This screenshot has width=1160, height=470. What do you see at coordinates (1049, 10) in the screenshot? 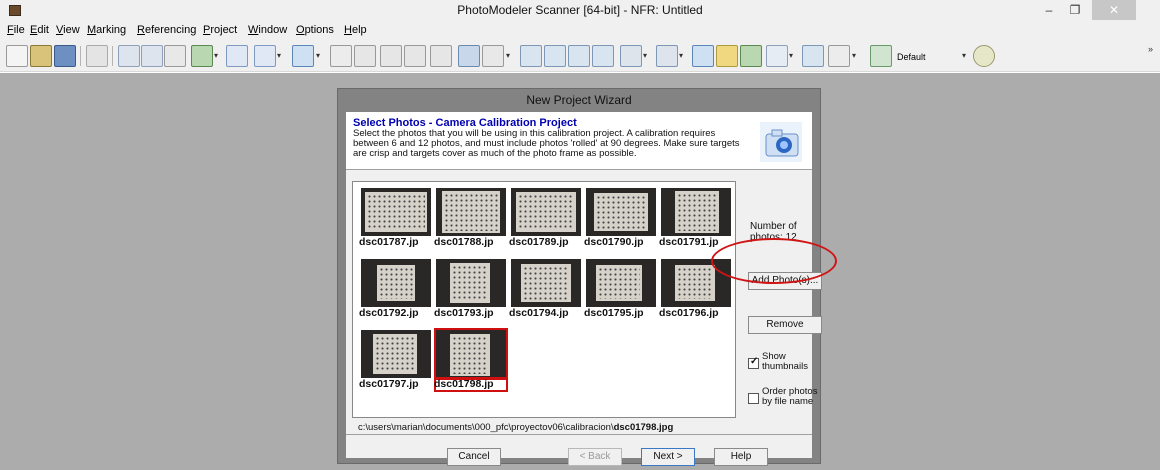
I see `minimize-button: –` at bounding box center [1049, 10].